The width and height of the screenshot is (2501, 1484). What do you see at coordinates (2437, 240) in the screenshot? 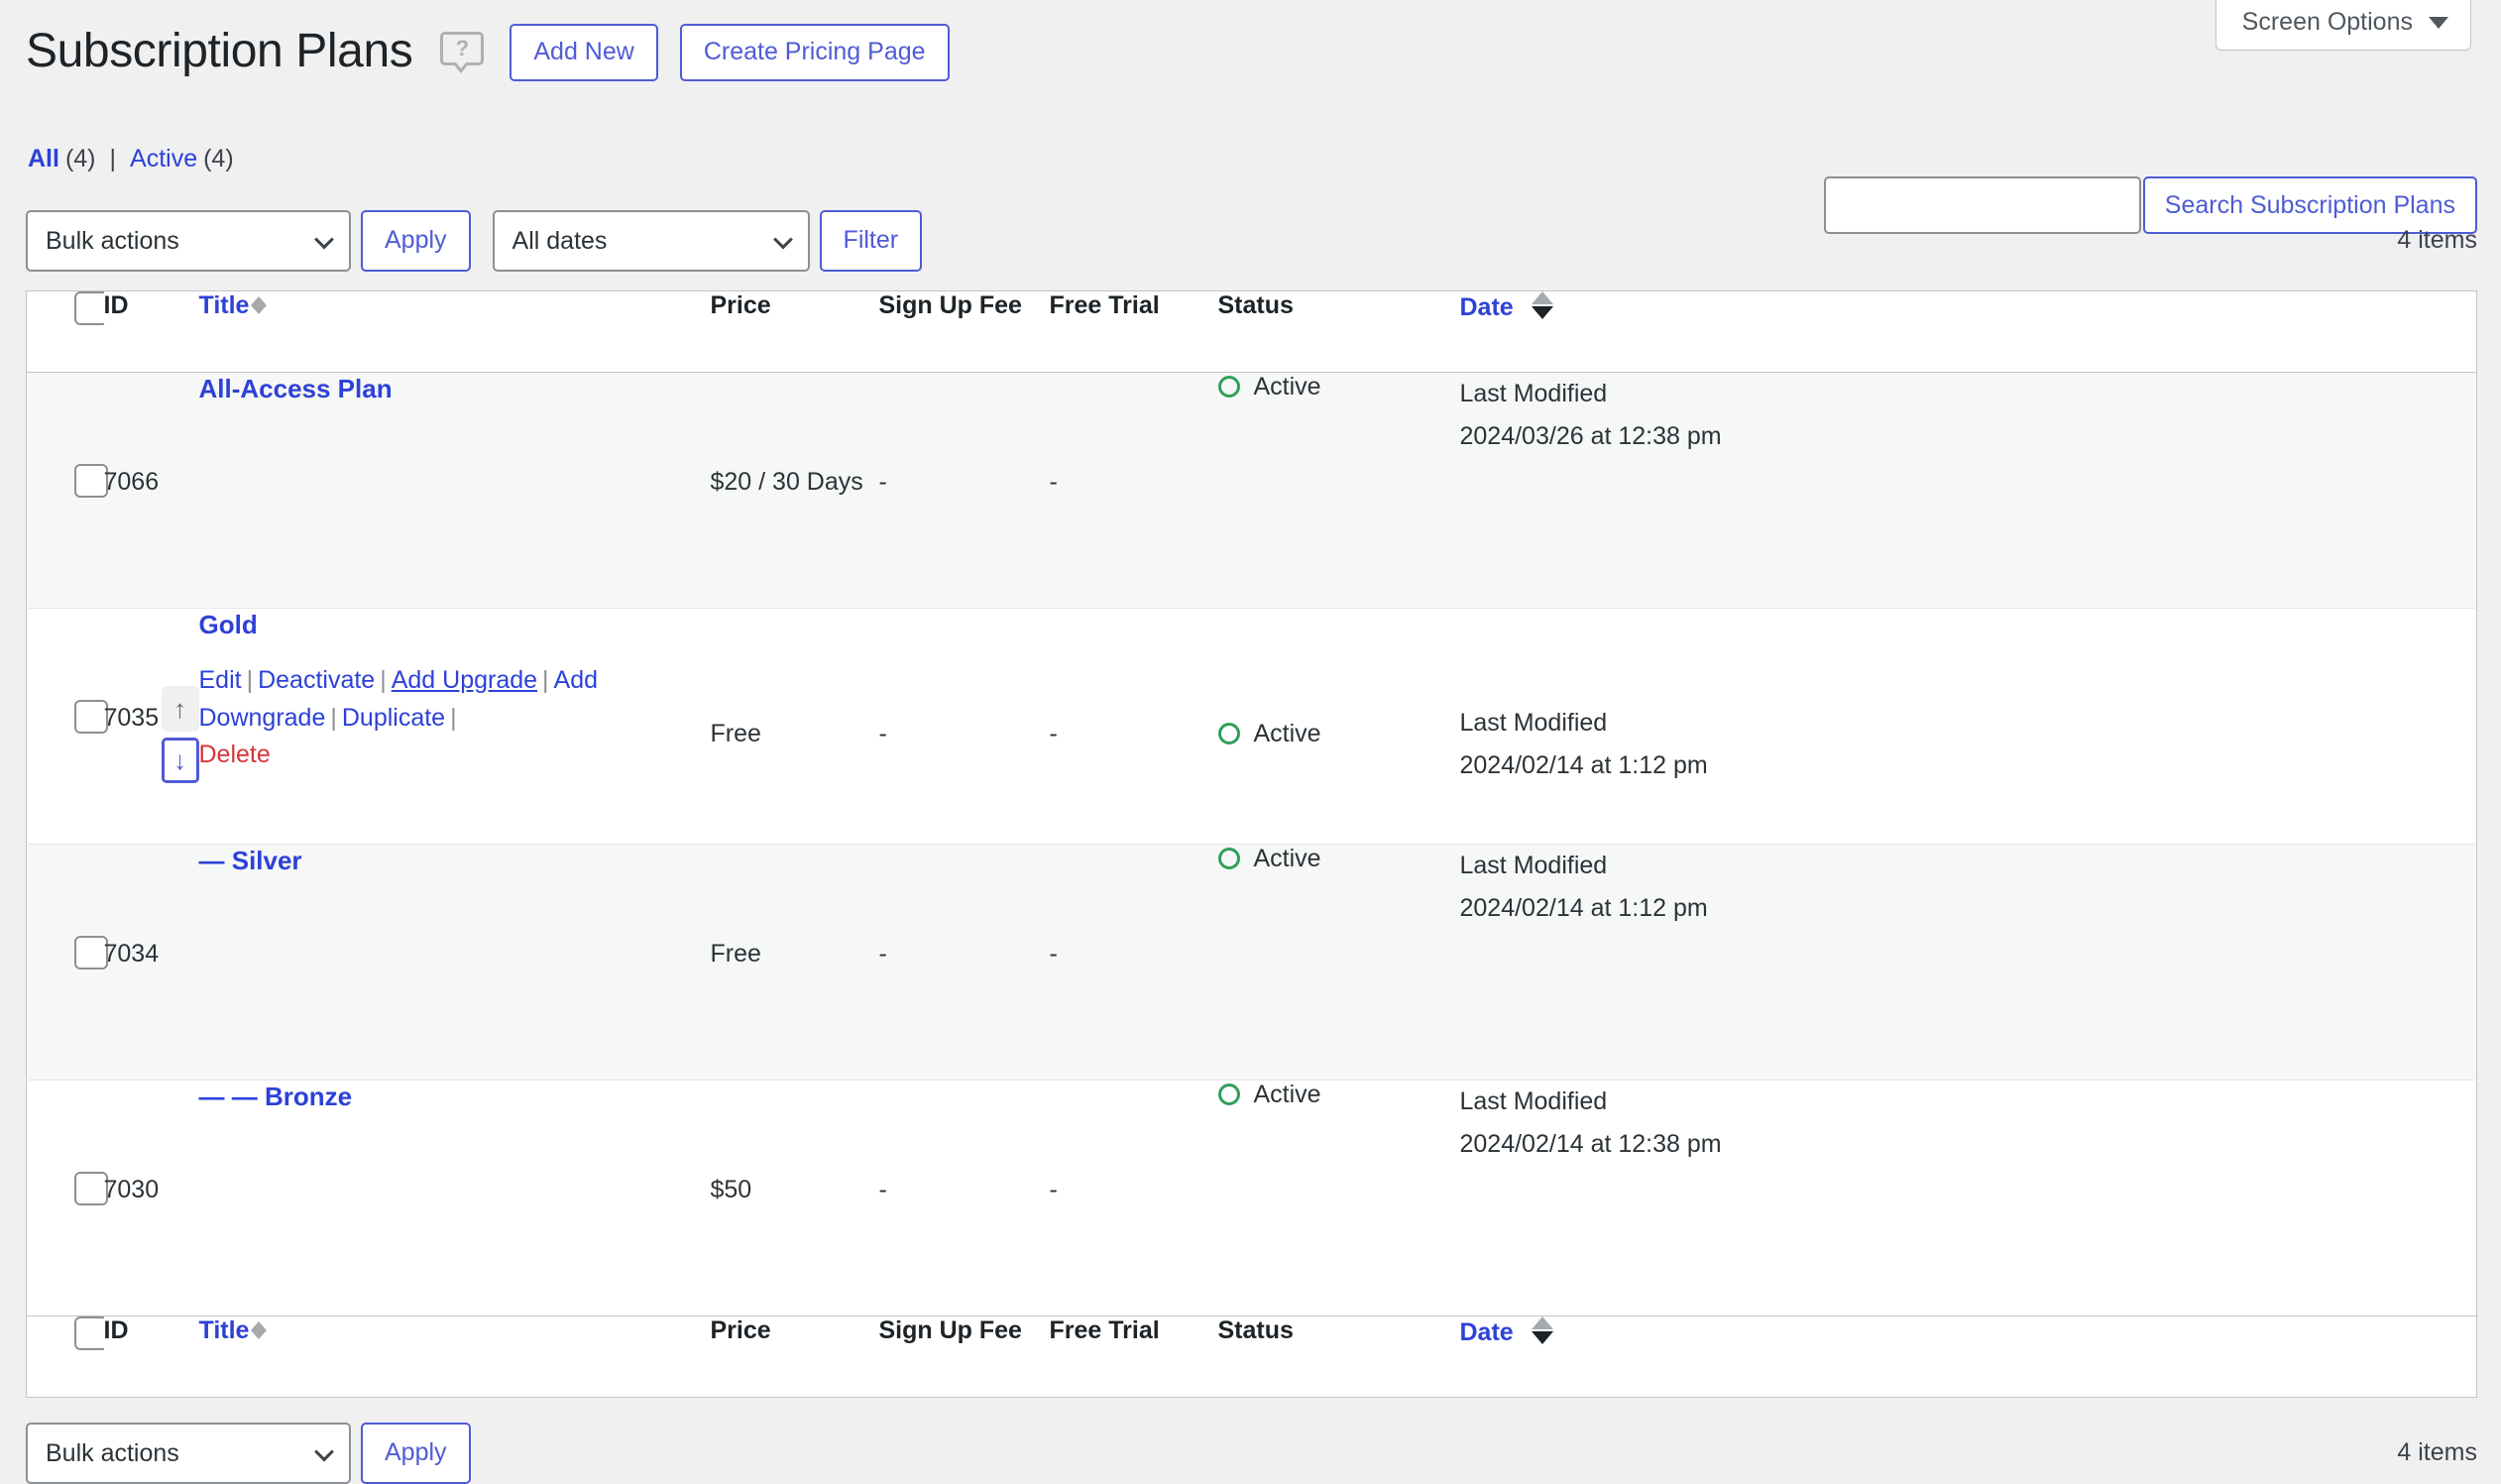
I see `displaying-num-top: 4 items` at bounding box center [2437, 240].